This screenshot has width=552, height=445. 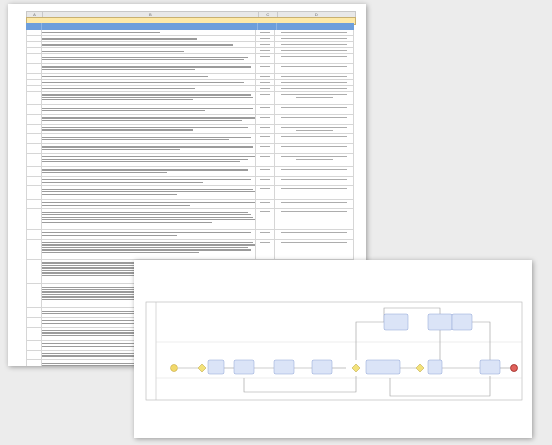 What do you see at coordinates (174, 368) in the screenshot?
I see `start-event` at bounding box center [174, 368].